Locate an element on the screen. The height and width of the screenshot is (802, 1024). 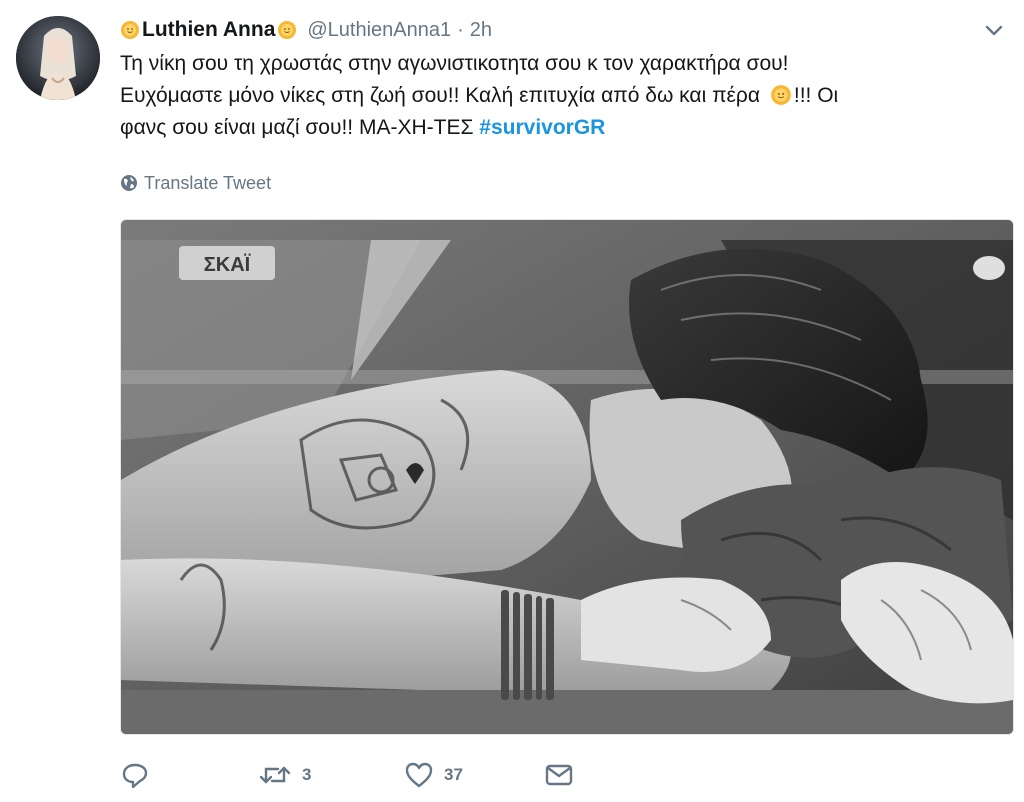
retweet-button: 3 is located at coordinates (284, 775).